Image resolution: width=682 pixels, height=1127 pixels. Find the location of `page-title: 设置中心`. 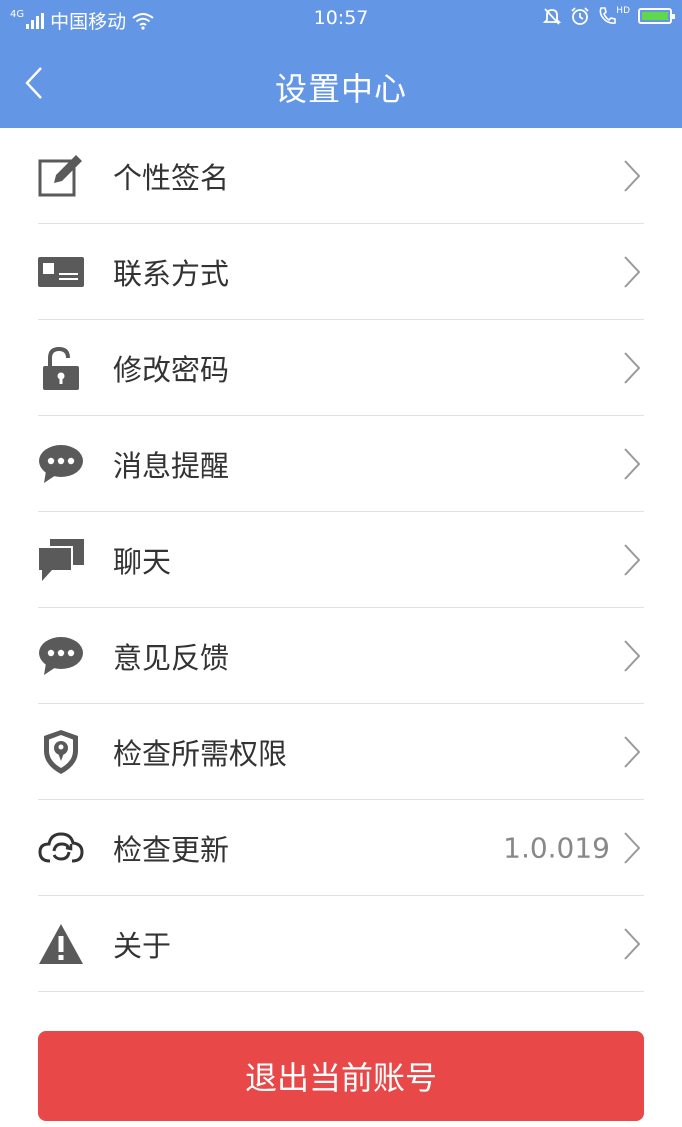

page-title: 设置中心 is located at coordinates (340, 89).